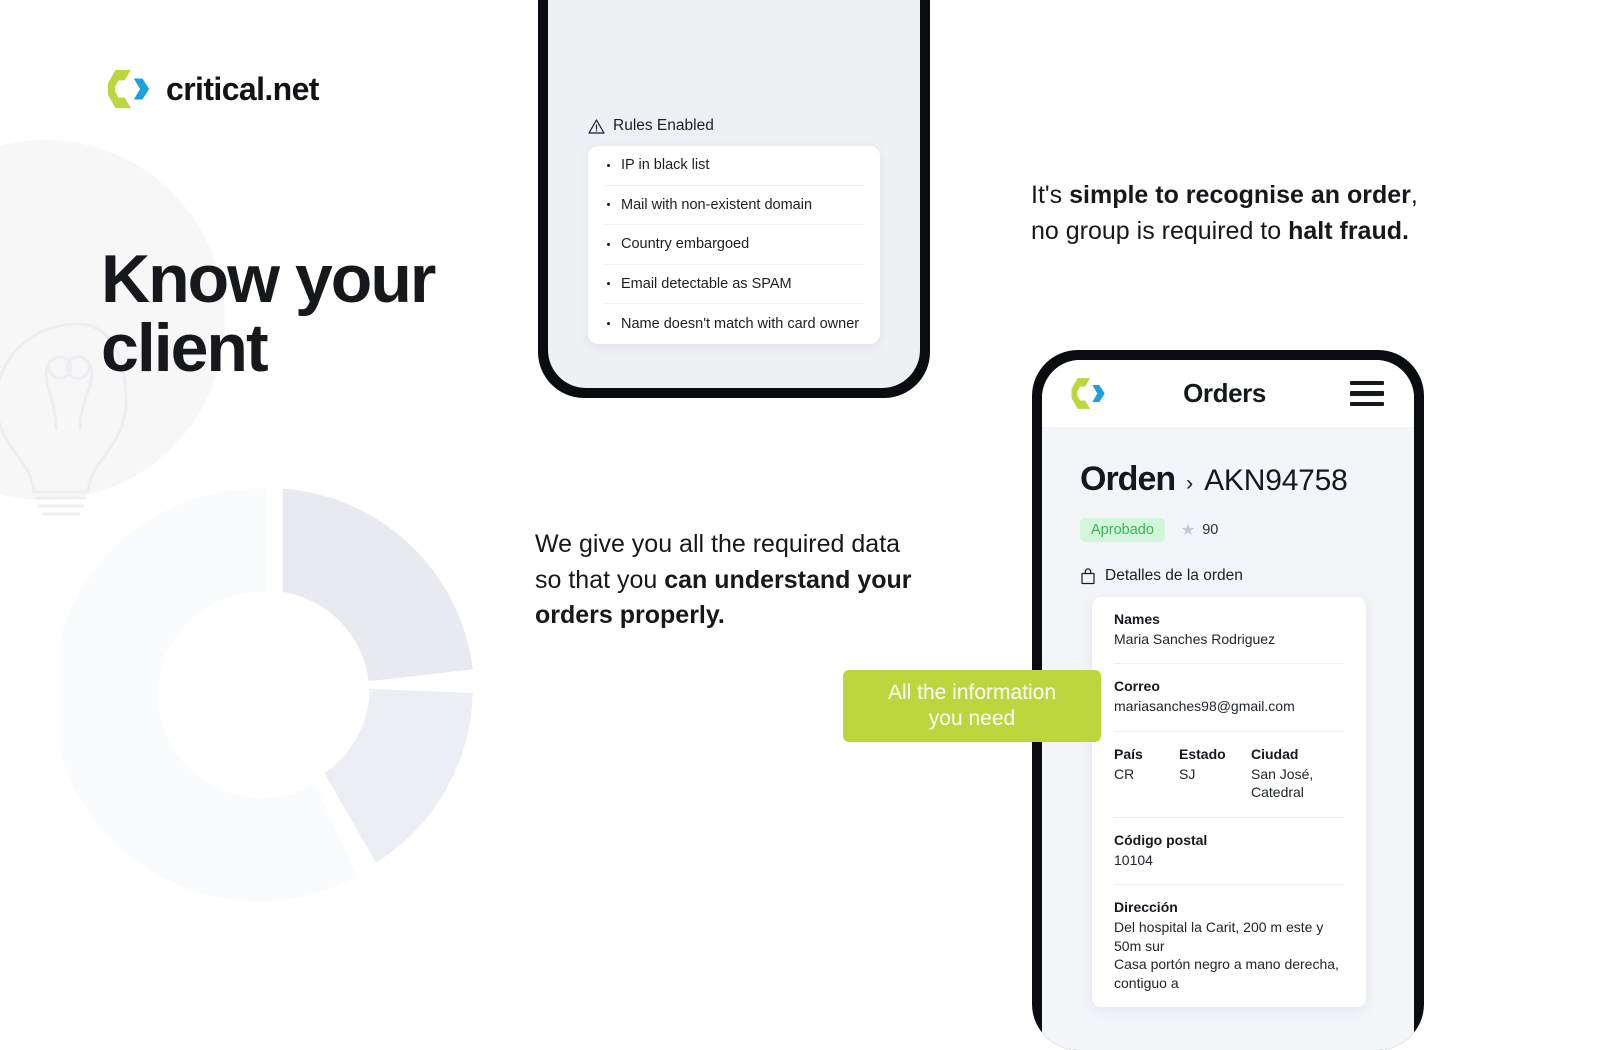  I want to click on field-correo: Correo mariasanches98@gmail.com, so click(1229, 698).